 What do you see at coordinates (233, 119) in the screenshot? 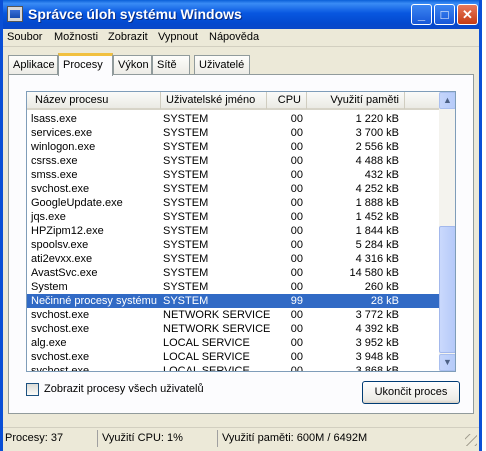
I see `process-row: lsass.exe SYSTEM 00 1 220 kB` at bounding box center [233, 119].